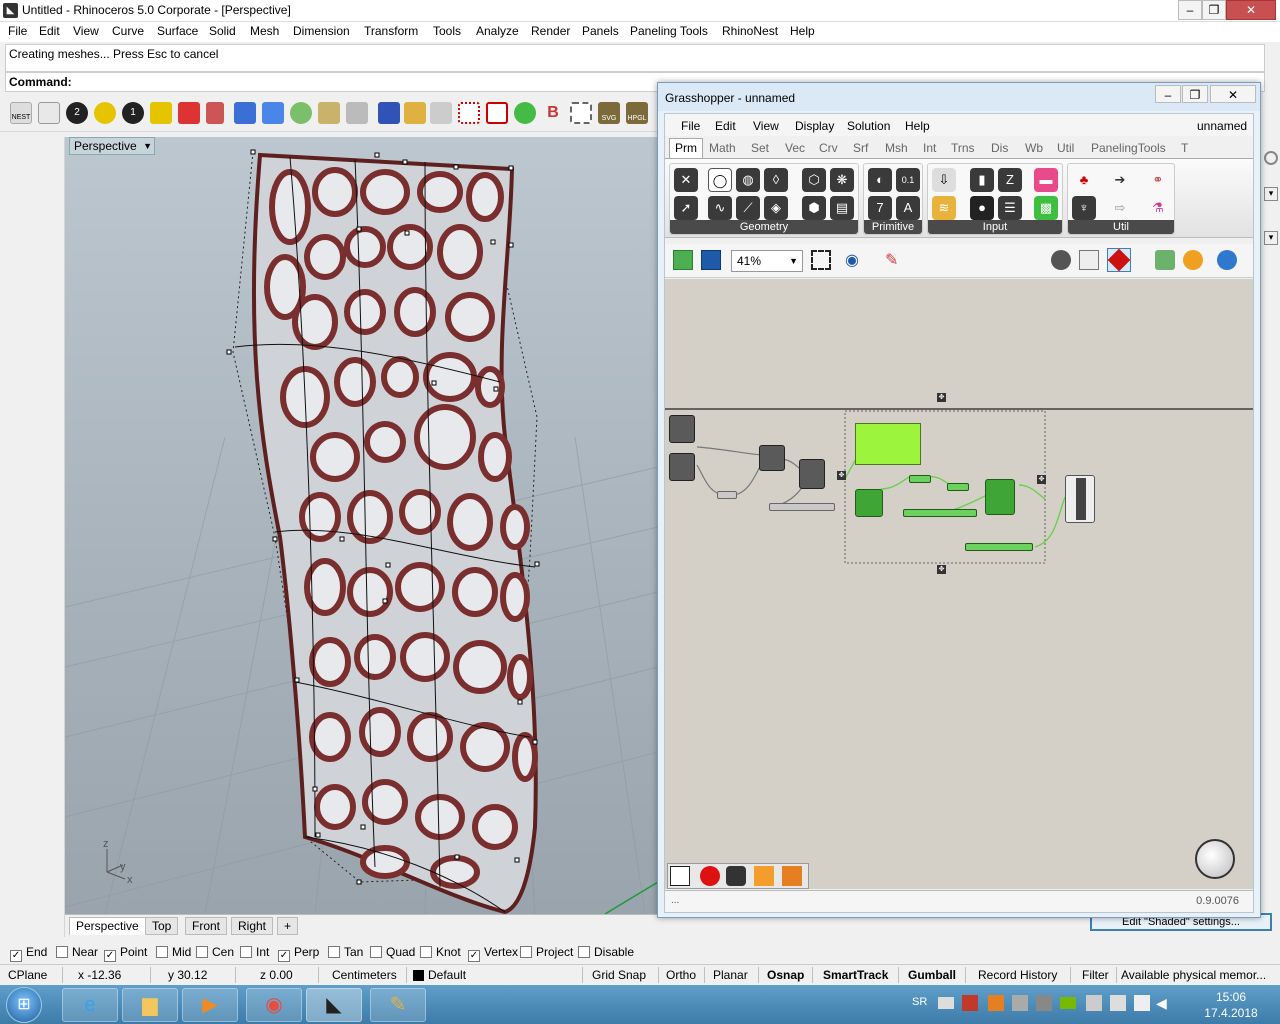 The height and width of the screenshot is (1024, 1280). I want to click on gh-component-node, so click(812, 474).